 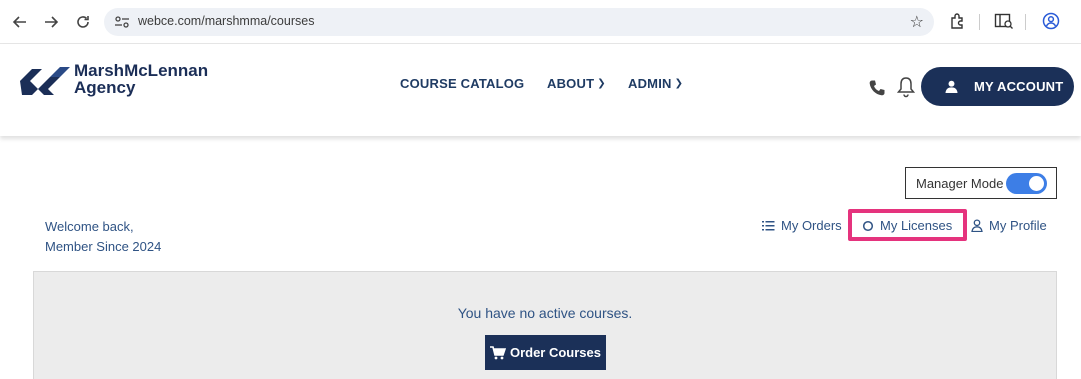 What do you see at coordinates (545, 313) in the screenshot?
I see `empty-courses-message: You have no active courses.` at bounding box center [545, 313].